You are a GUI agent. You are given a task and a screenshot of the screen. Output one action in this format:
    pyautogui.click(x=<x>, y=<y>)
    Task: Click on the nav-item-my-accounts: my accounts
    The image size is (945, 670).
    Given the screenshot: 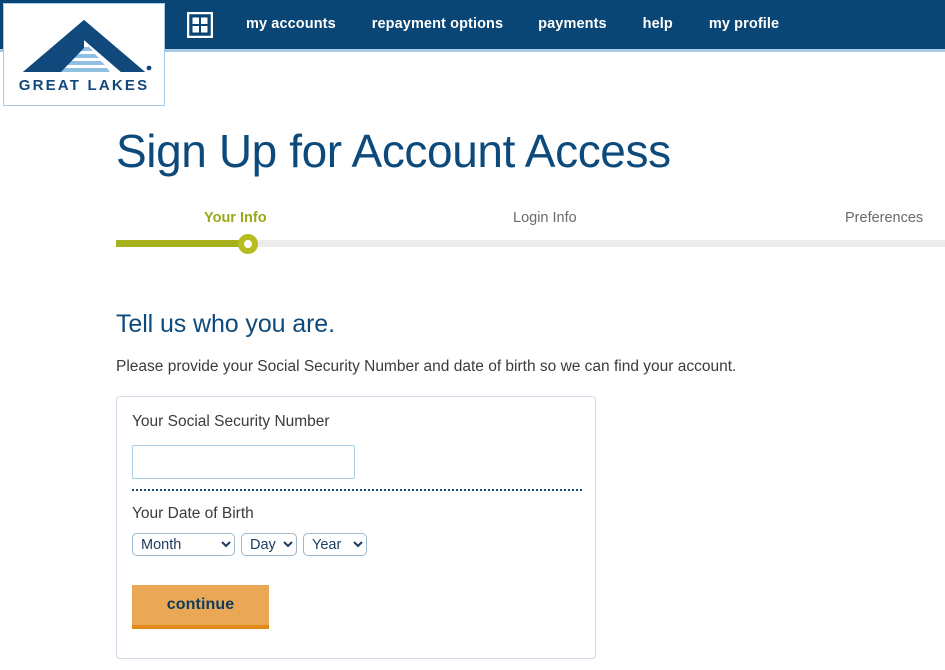 What is the action you would take?
    pyautogui.click(x=291, y=24)
    